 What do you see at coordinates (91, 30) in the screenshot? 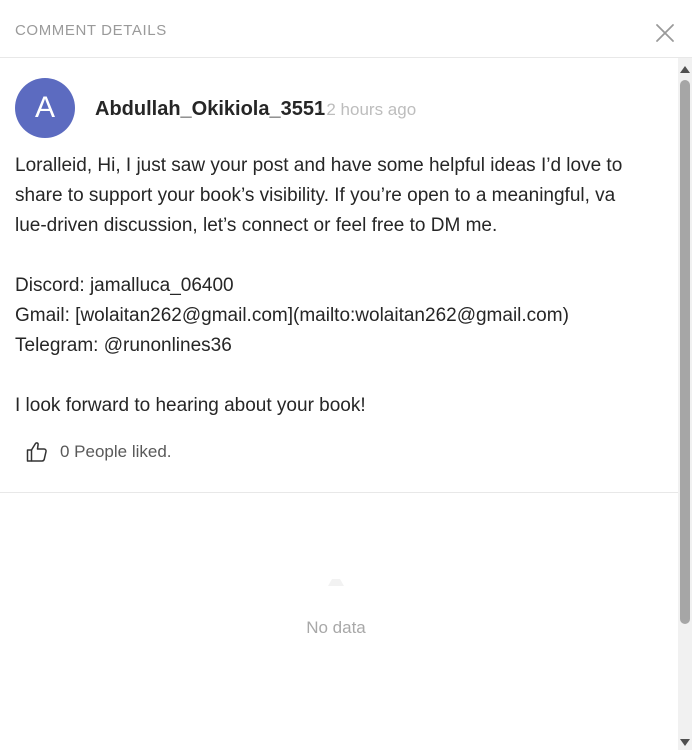
I see `modal-title: COMMENT DETAILS` at bounding box center [91, 30].